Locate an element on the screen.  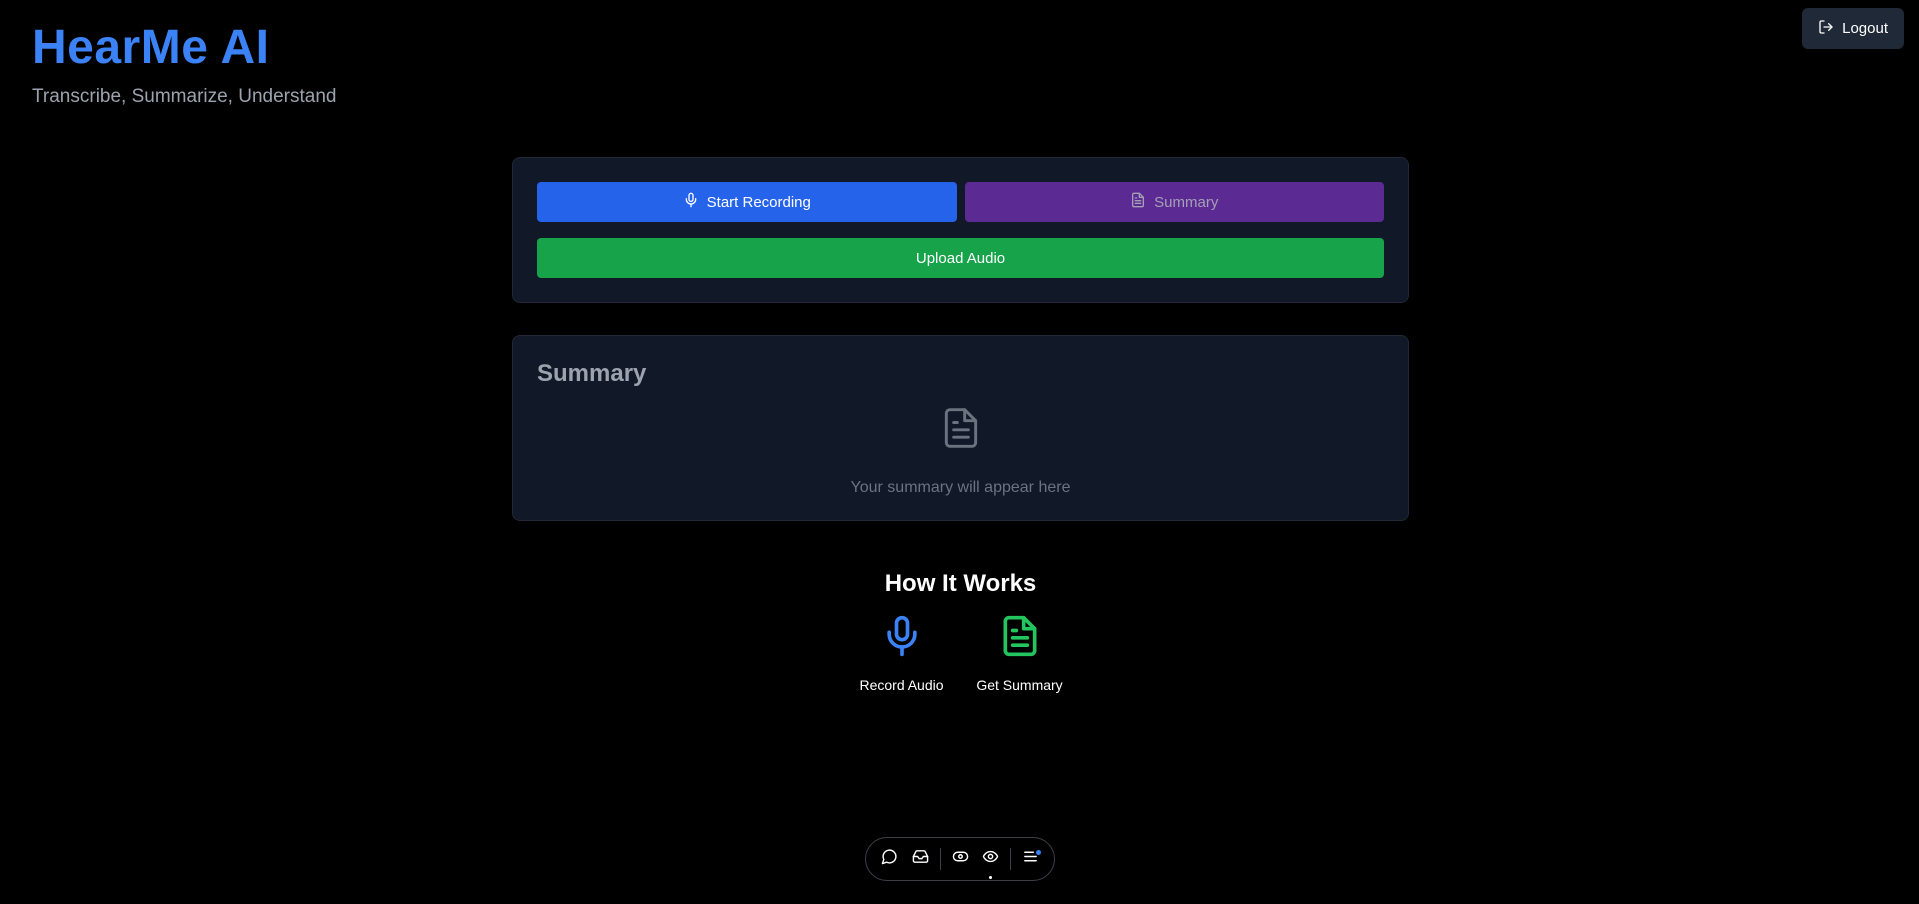
step-record-audio: Record Audio is located at coordinates (902, 652).